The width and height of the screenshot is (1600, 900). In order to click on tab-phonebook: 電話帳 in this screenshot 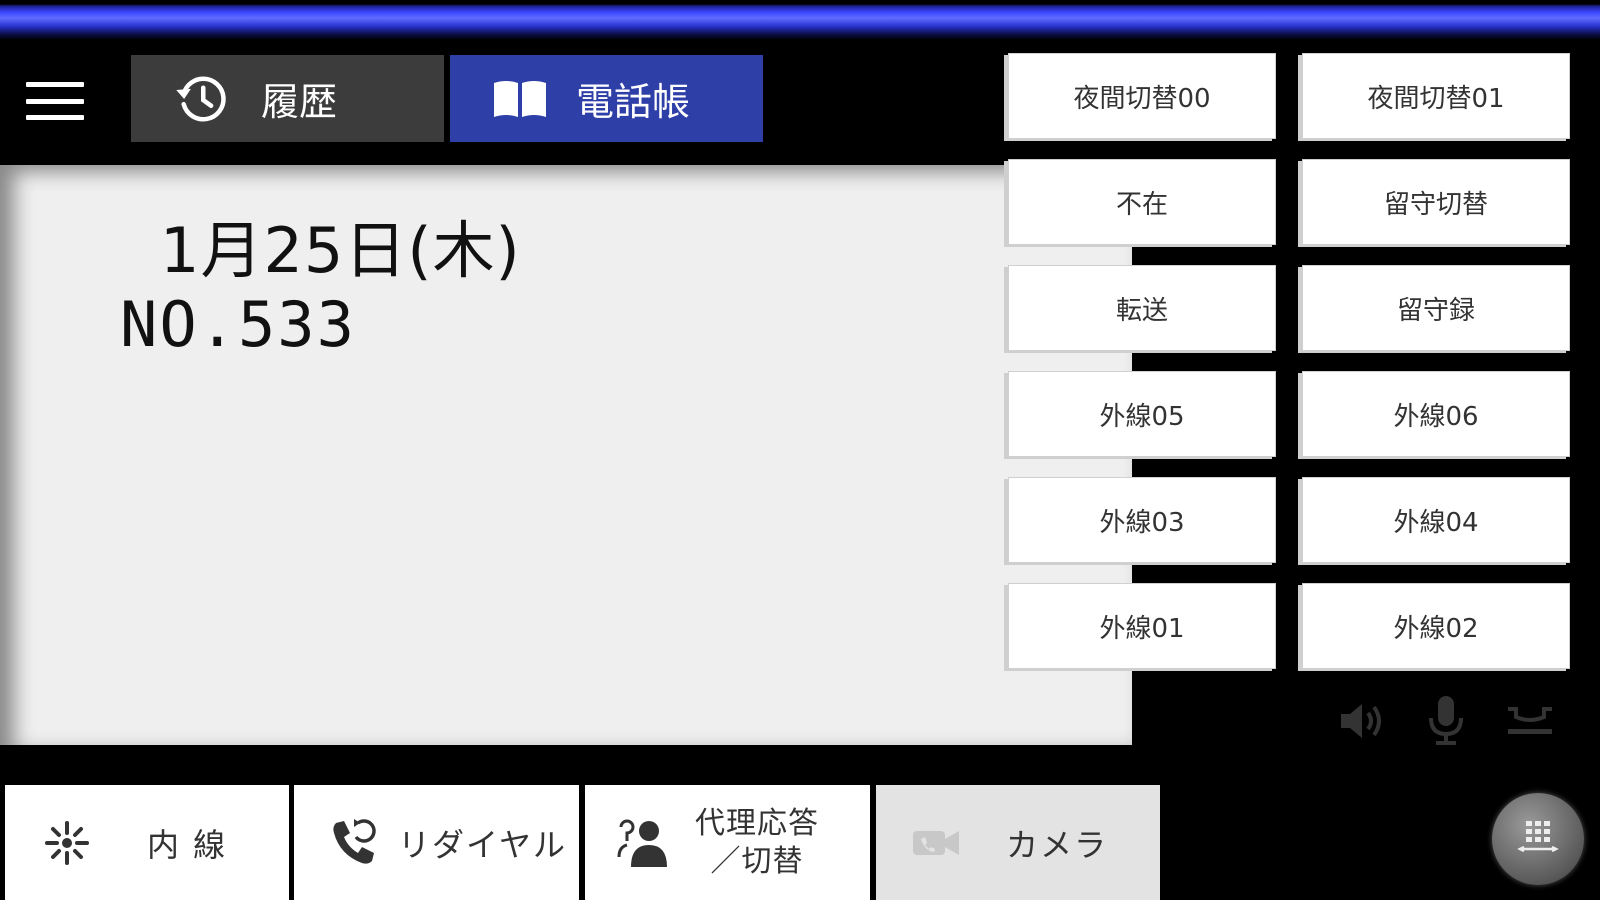, I will do `click(606, 98)`.